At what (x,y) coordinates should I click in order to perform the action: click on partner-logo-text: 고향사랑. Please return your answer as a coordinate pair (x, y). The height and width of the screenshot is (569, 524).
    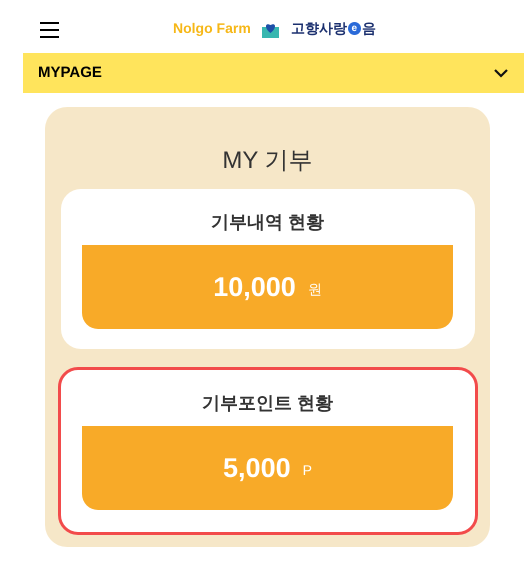
    Looking at the image, I should click on (318, 28).